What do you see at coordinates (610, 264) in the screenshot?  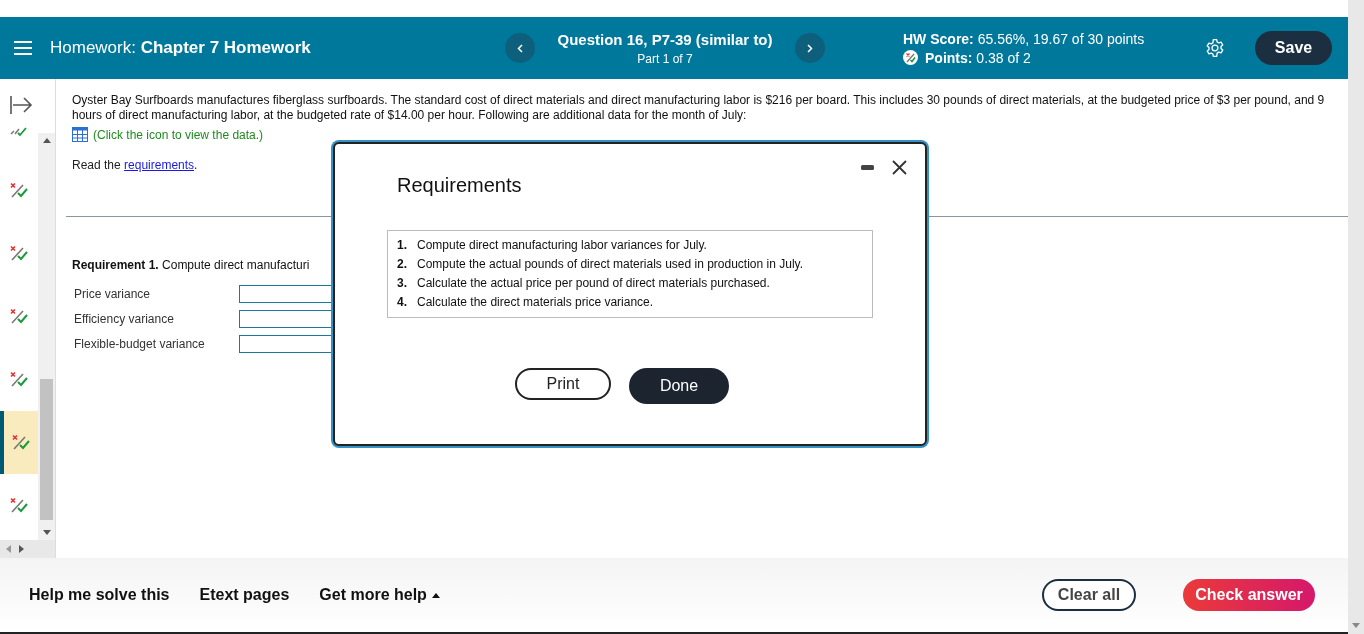 I see `requirement-item: Compute the actual pounds of direct materials used in production in July.` at bounding box center [610, 264].